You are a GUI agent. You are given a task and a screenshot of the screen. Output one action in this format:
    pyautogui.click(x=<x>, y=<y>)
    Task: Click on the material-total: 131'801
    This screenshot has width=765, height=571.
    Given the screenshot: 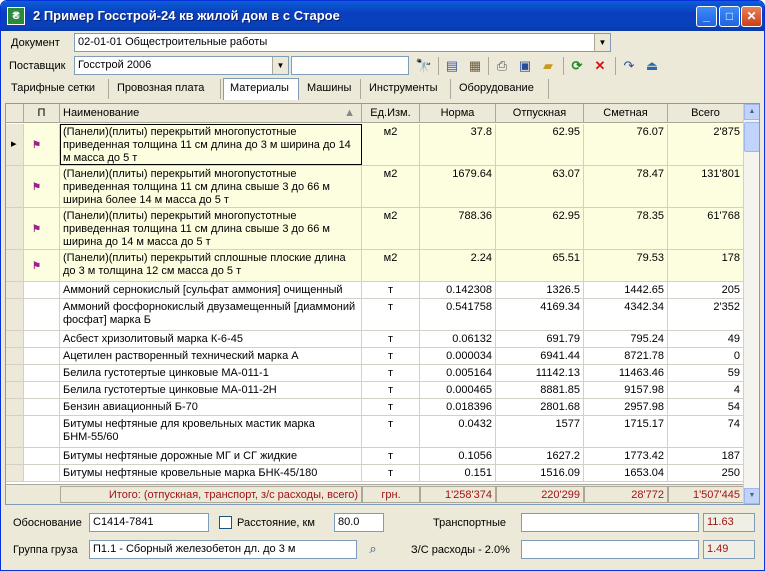 What is the action you would take?
    pyautogui.click(x=706, y=186)
    